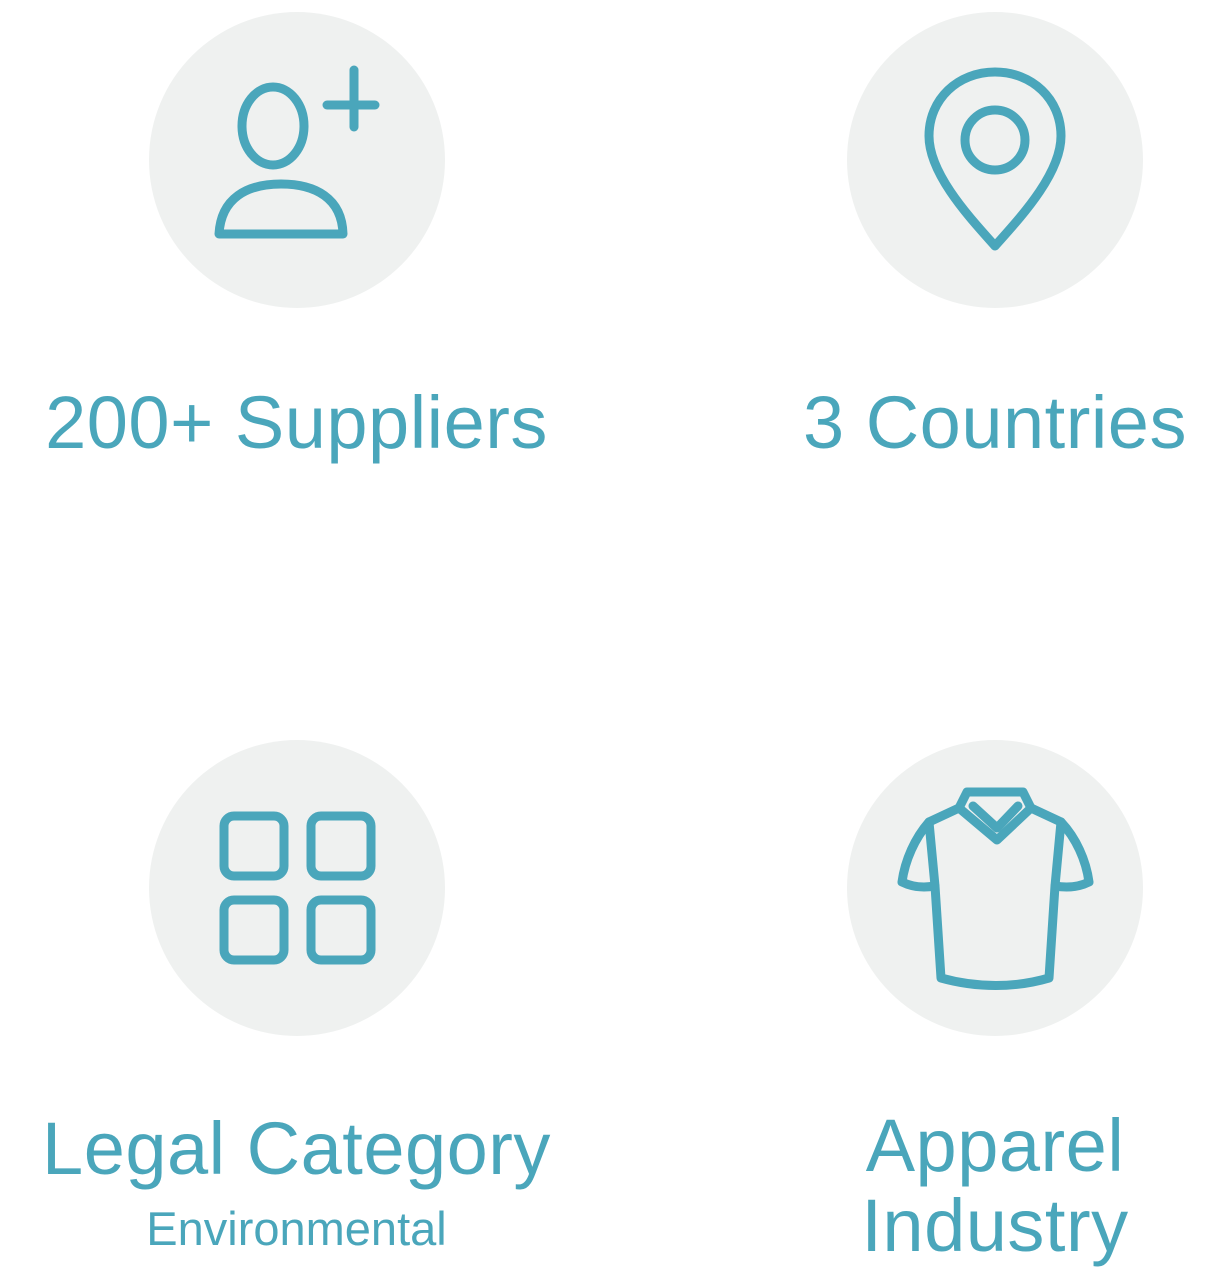 The image size is (1209, 1286). I want to click on add-user-icon, so click(296, 152).